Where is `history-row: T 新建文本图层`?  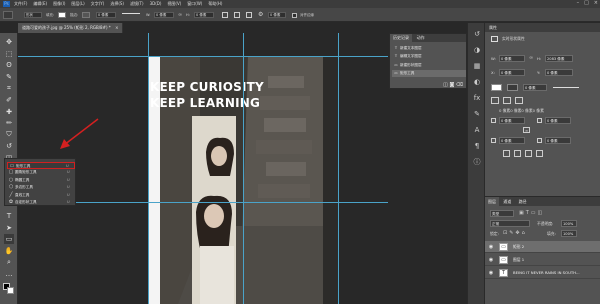
history-row: T 新建文本图层 is located at coordinates (429, 48).